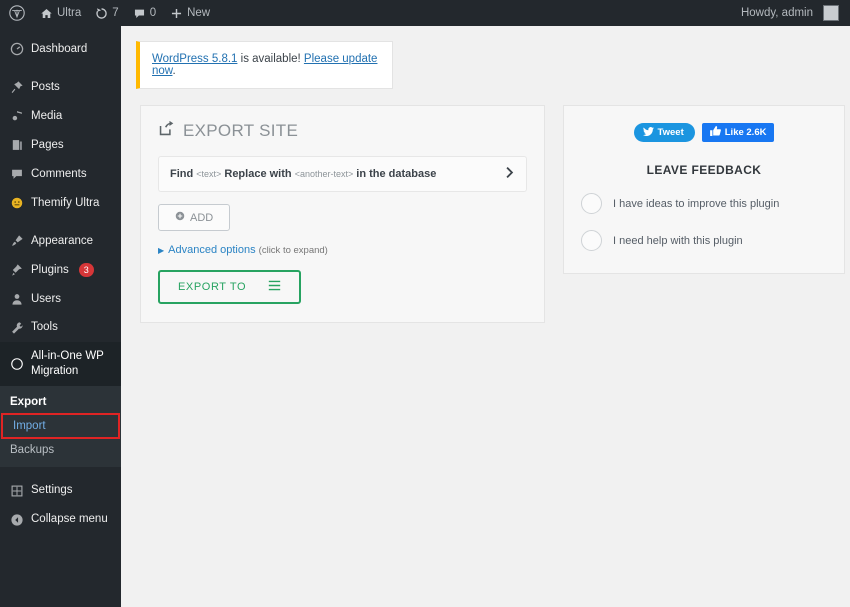 The width and height of the screenshot is (850, 607). I want to click on submenu-item-backups: Backups, so click(60, 450).